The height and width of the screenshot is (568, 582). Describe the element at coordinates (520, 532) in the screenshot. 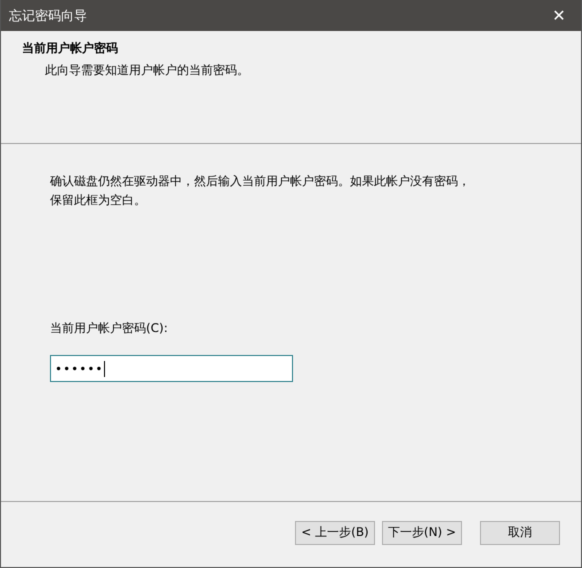

I see `cancel-button: 取消` at that location.